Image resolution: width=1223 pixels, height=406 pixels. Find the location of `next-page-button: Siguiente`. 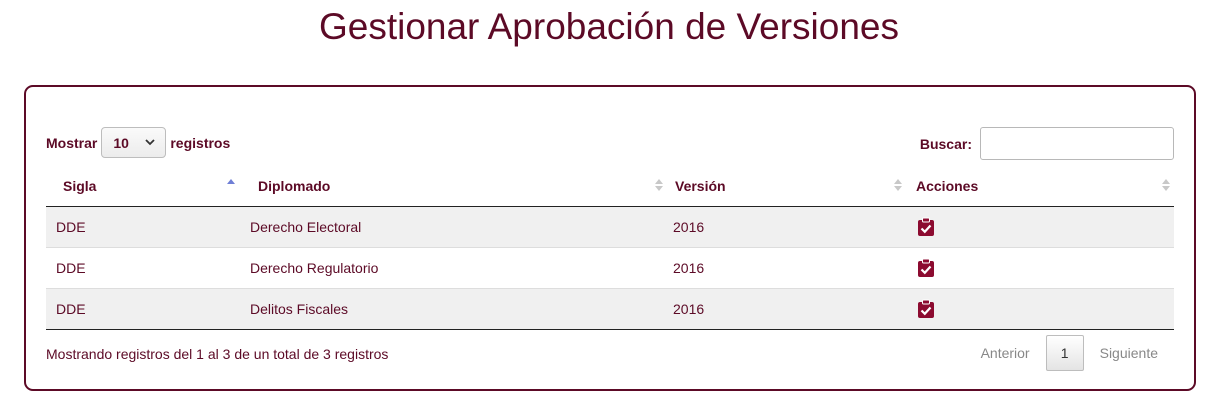

next-page-button: Siguiente is located at coordinates (1129, 353).